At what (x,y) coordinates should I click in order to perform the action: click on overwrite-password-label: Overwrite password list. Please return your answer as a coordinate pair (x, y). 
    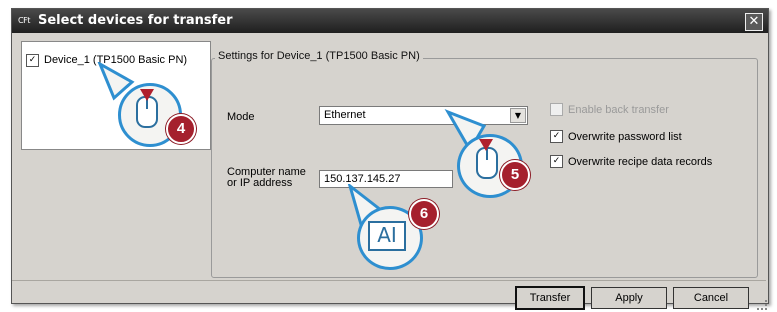
    Looking at the image, I should click on (625, 136).